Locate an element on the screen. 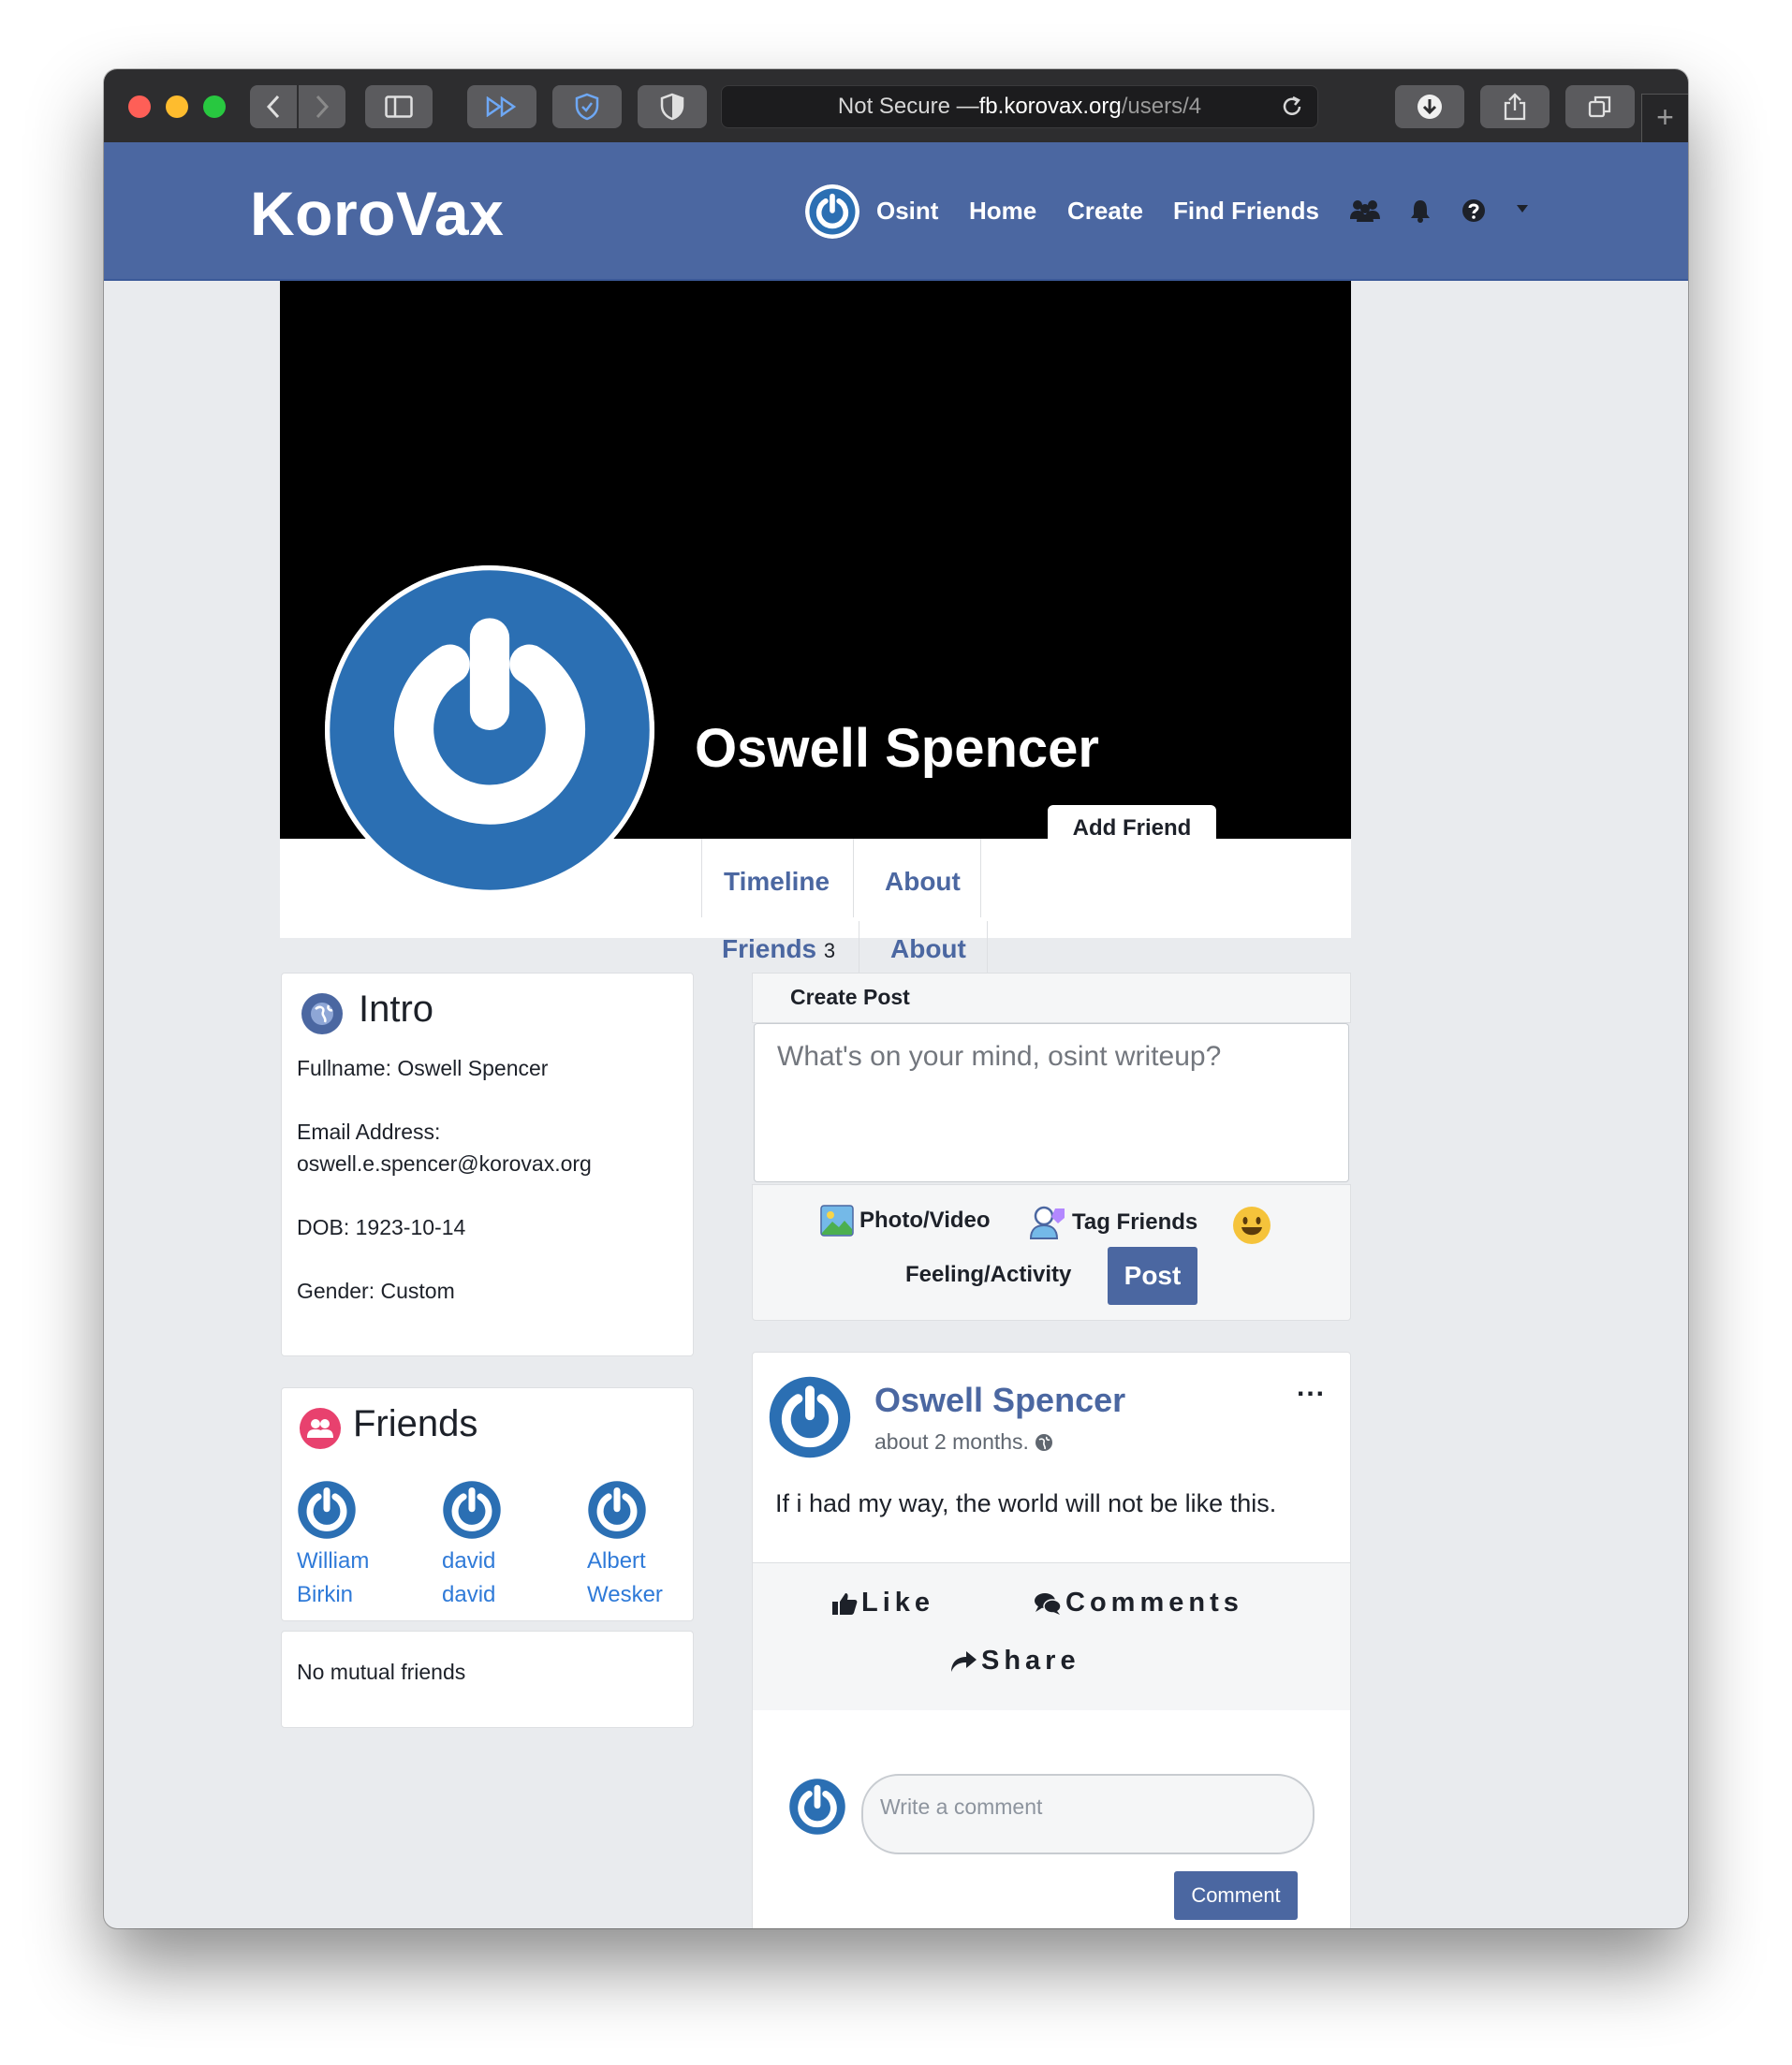 This screenshot has height=2065, width=1792. shield-check-icon is located at coordinates (587, 107).